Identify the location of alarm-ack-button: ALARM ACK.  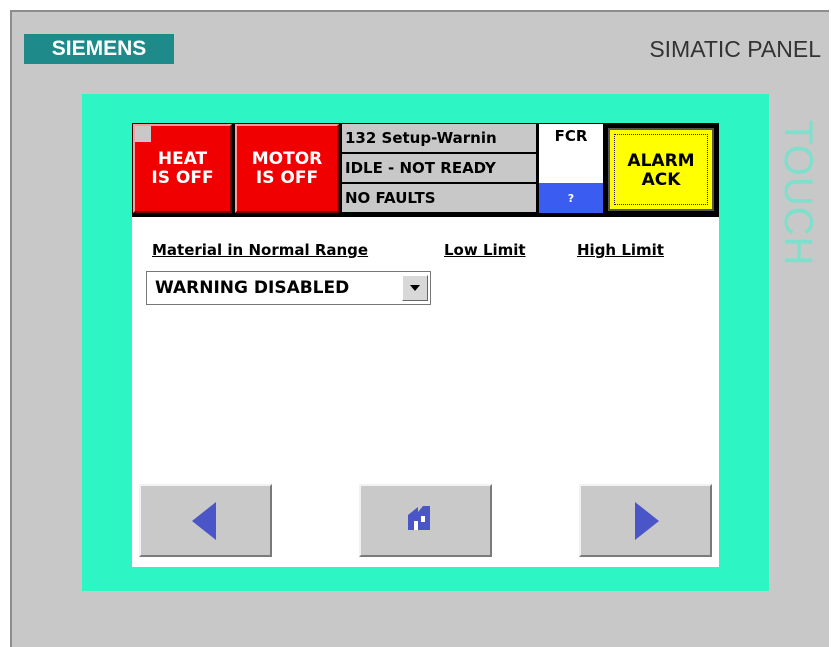
(661, 169).